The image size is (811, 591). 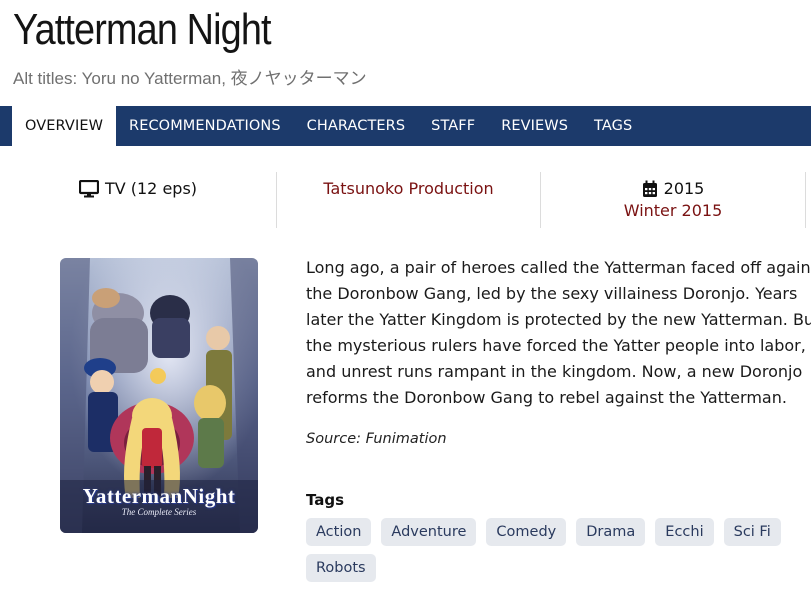 What do you see at coordinates (611, 532) in the screenshot?
I see `tag-drama: Drama` at bounding box center [611, 532].